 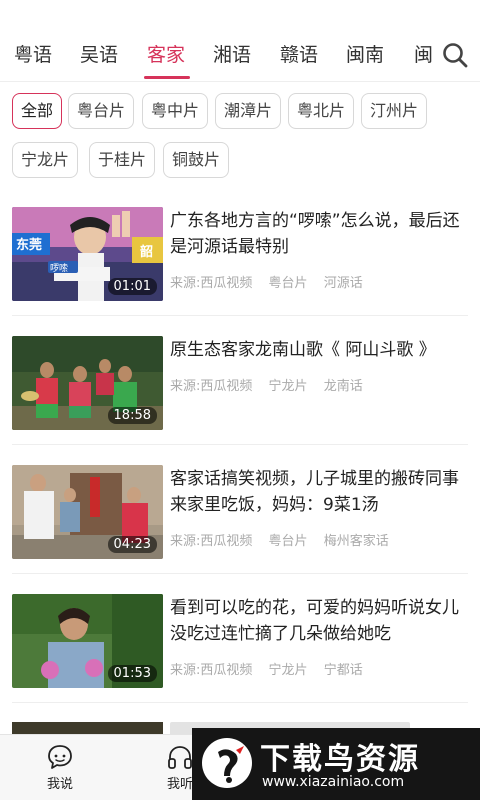 What do you see at coordinates (248, 111) in the screenshot?
I see `chip-chaozhang: 潮漳片` at bounding box center [248, 111].